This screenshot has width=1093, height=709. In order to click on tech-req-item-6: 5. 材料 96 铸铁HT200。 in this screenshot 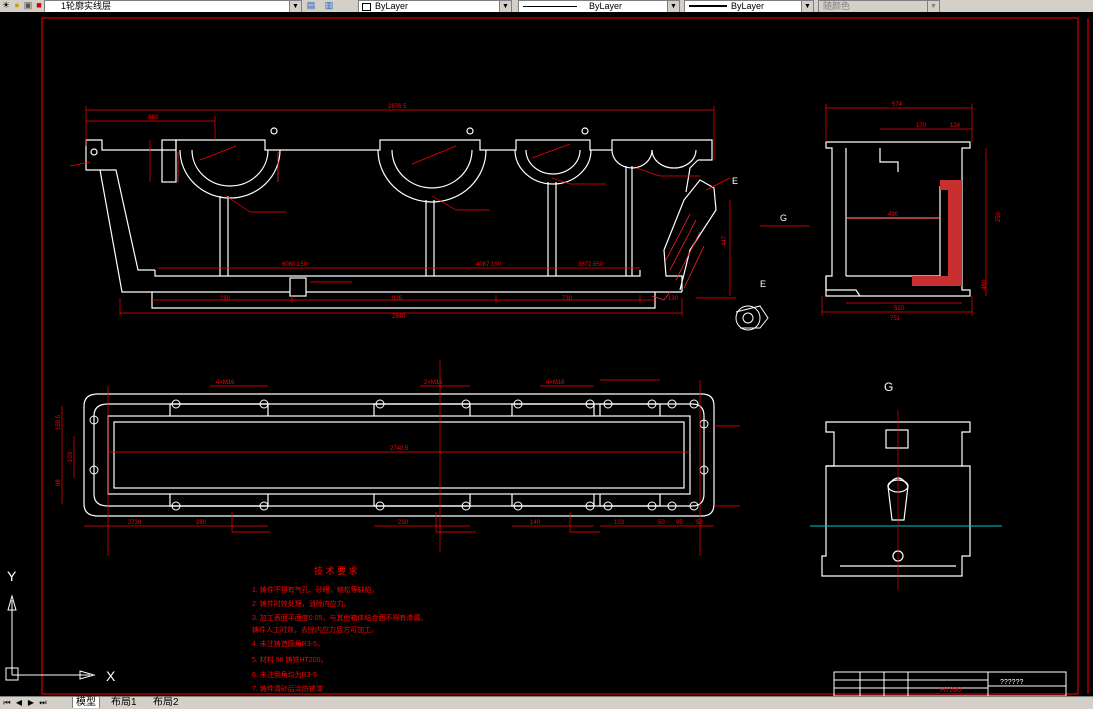, I will do `click(289, 659)`.